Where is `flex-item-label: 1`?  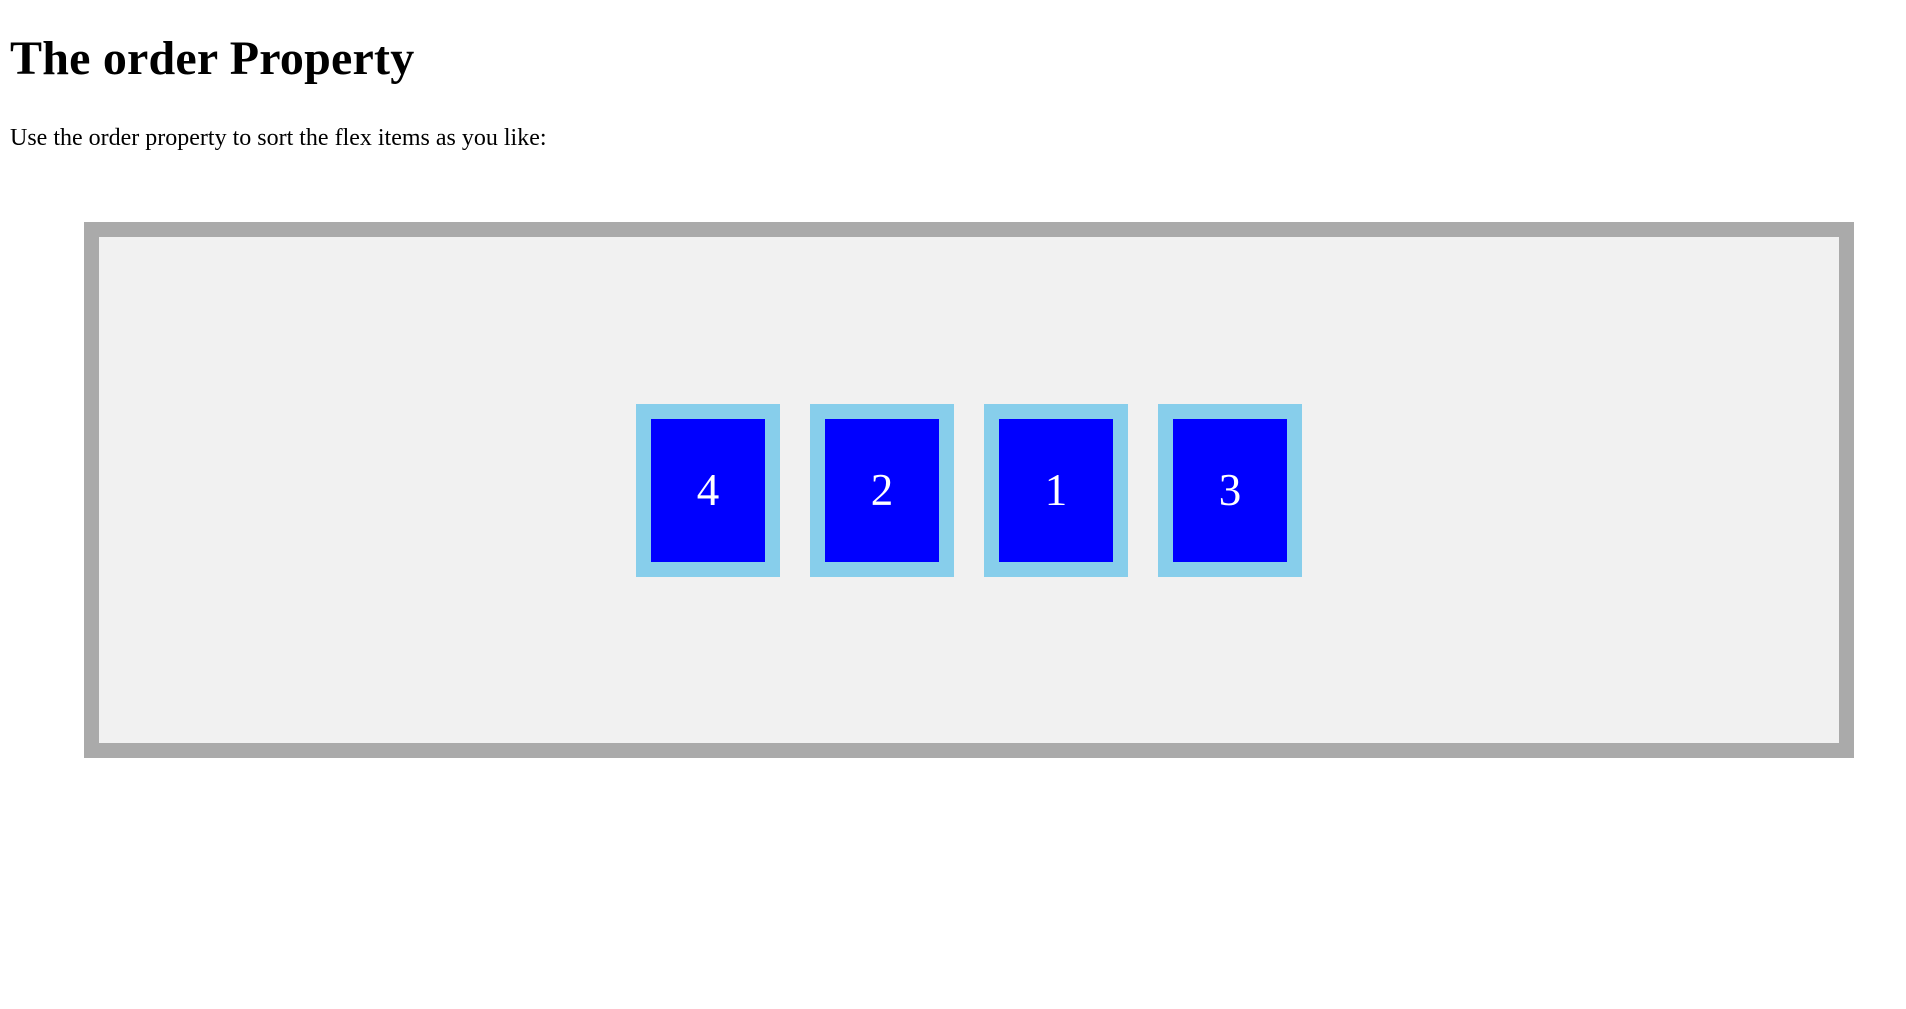
flex-item-label: 1 is located at coordinates (1056, 489).